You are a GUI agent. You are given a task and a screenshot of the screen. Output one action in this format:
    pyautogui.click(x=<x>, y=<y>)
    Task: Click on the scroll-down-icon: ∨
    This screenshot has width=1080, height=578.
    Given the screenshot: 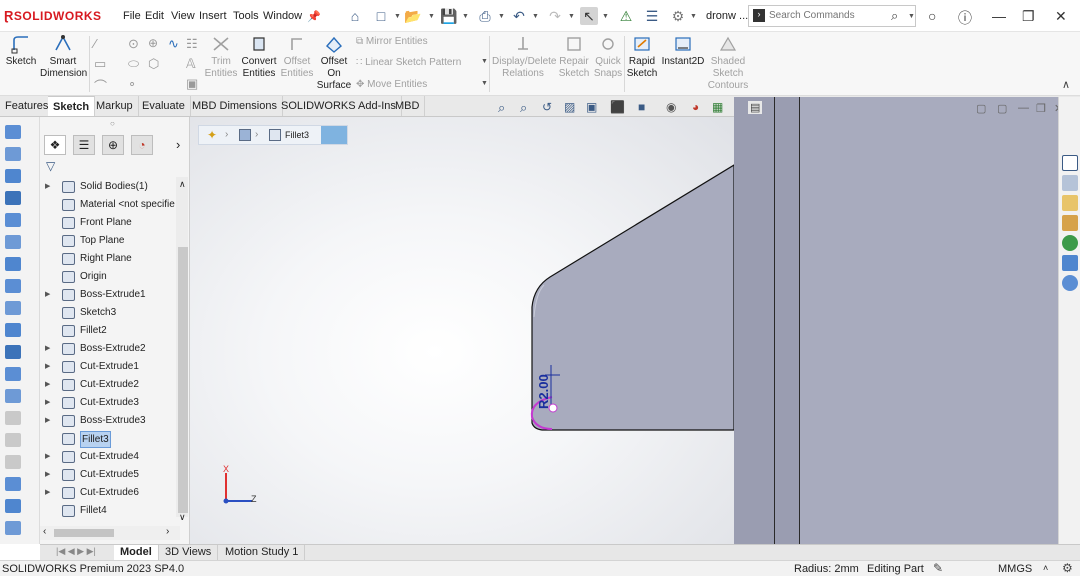 What is the action you would take?
    pyautogui.click(x=182, y=517)
    